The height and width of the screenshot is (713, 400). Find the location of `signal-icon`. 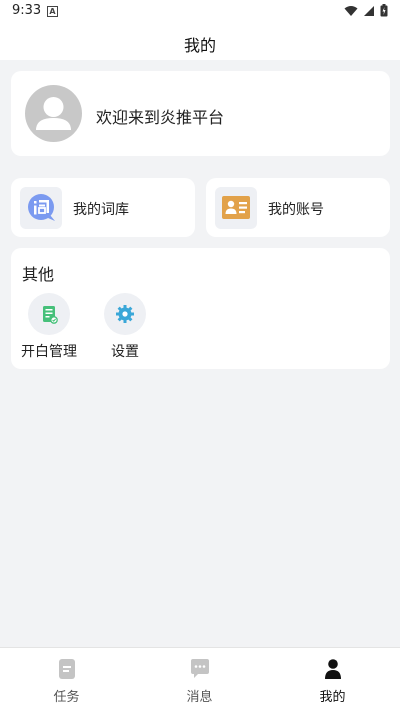

signal-icon is located at coordinates (369, 10).